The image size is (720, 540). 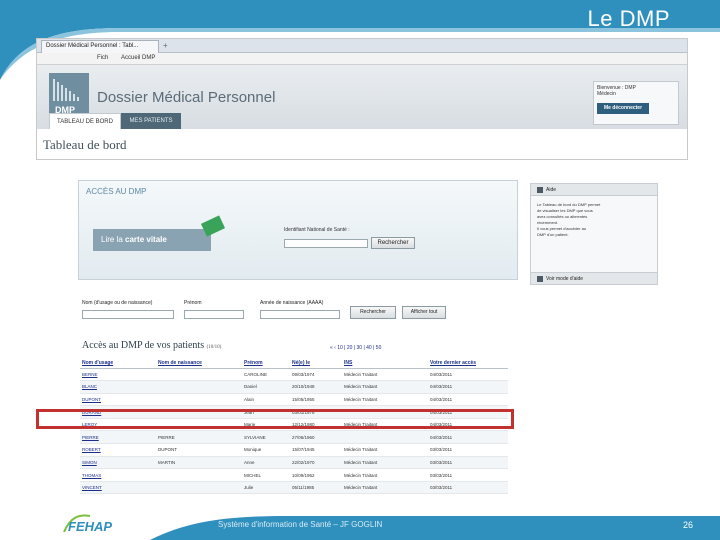 What do you see at coordinates (468, 363) in the screenshot?
I see `col-header: Votre dernier accès` at bounding box center [468, 363].